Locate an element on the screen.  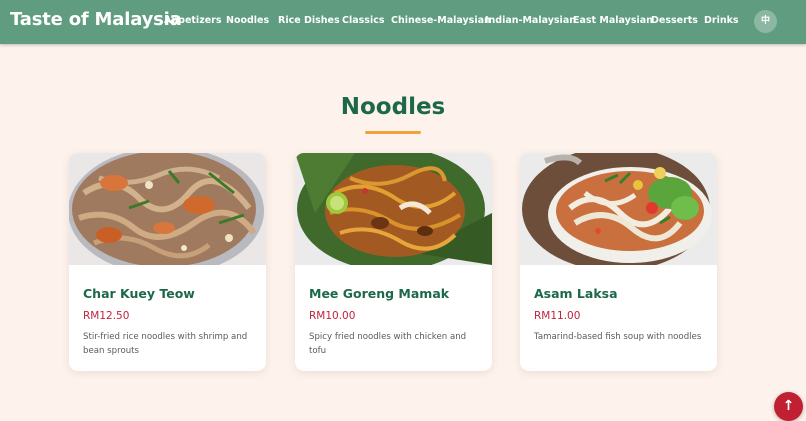
dish-image-char-kuey-teow is located at coordinates (167, 209).